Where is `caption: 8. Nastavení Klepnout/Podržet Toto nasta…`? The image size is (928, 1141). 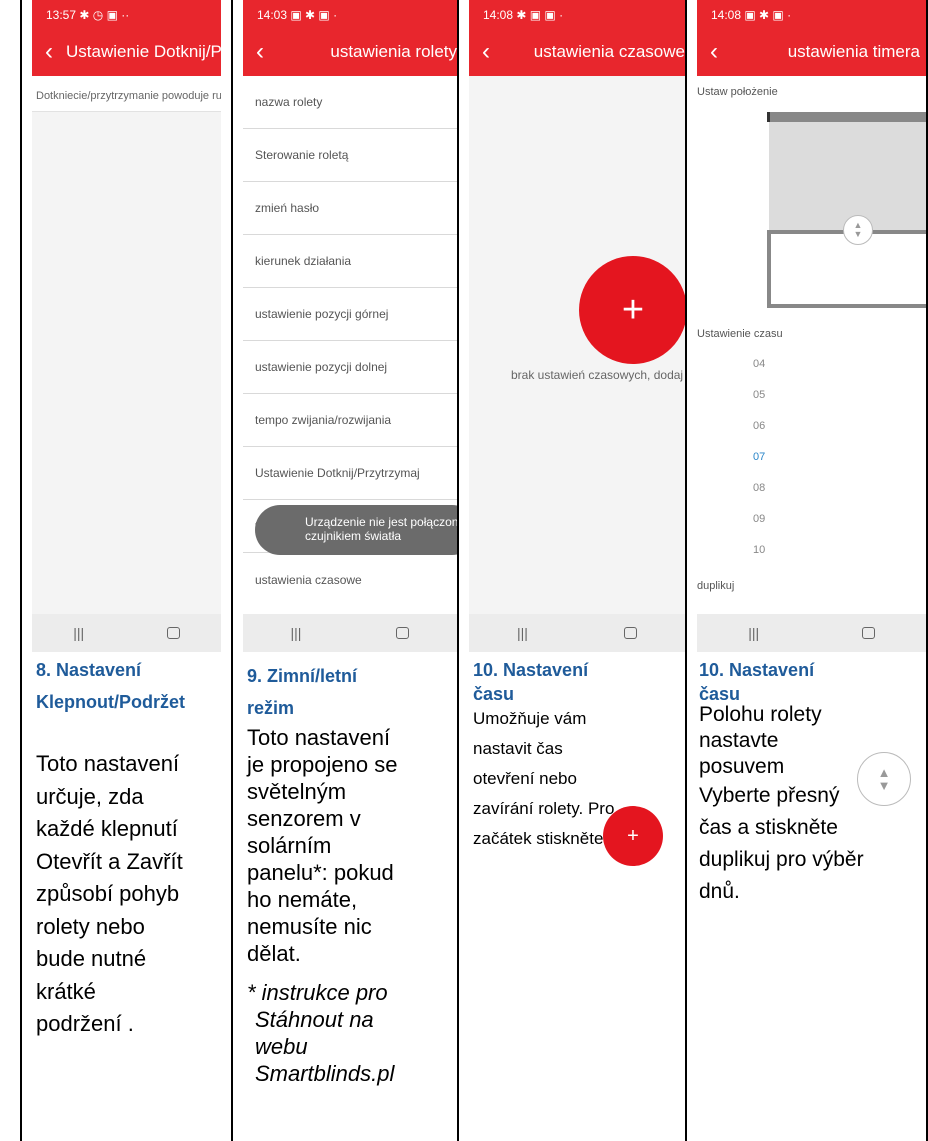 caption: 8. Nastavení Klepnout/Podržet Toto nasta… is located at coordinates (130, 847).